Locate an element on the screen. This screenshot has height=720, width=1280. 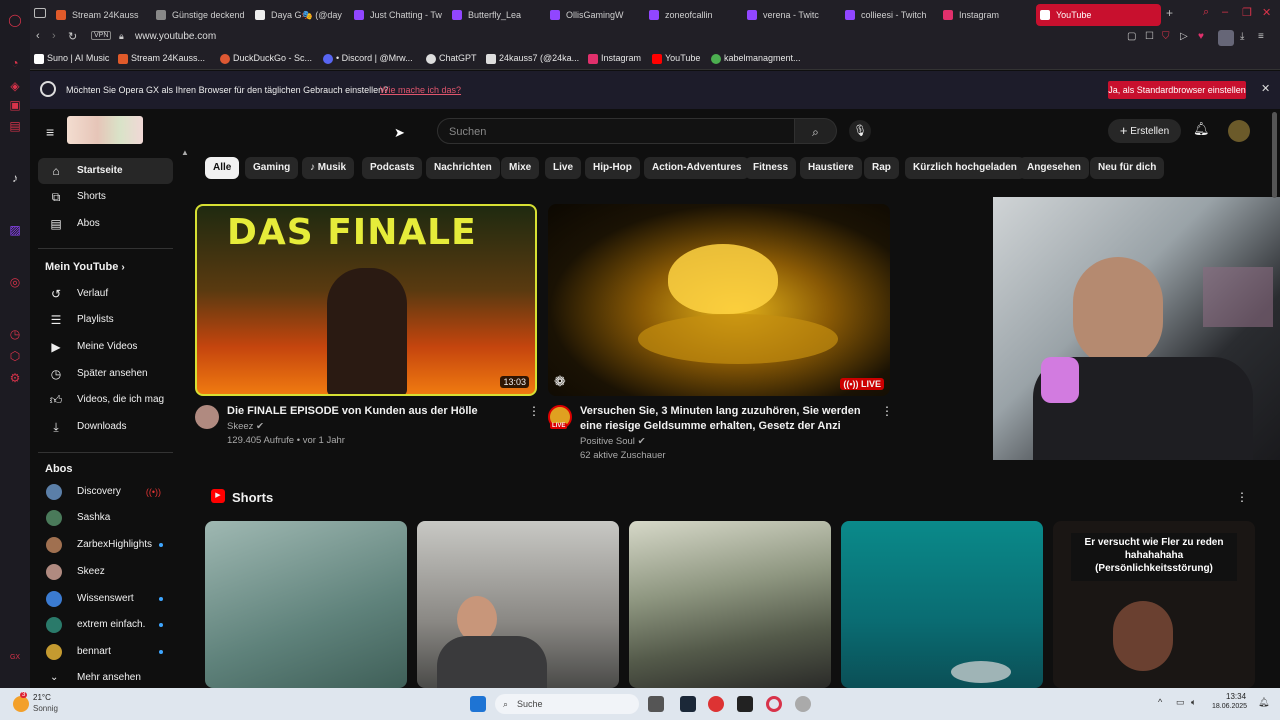
windows-start-icon is located at coordinates (478, 704).